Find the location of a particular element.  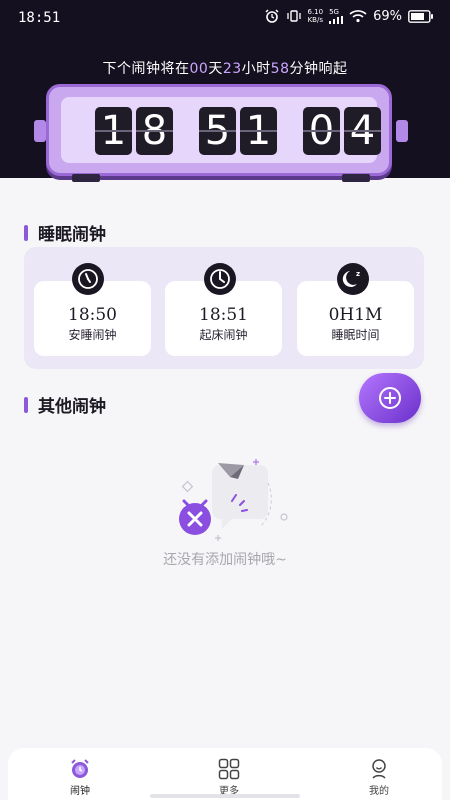

alarm-status-icon is located at coordinates (271, 16).